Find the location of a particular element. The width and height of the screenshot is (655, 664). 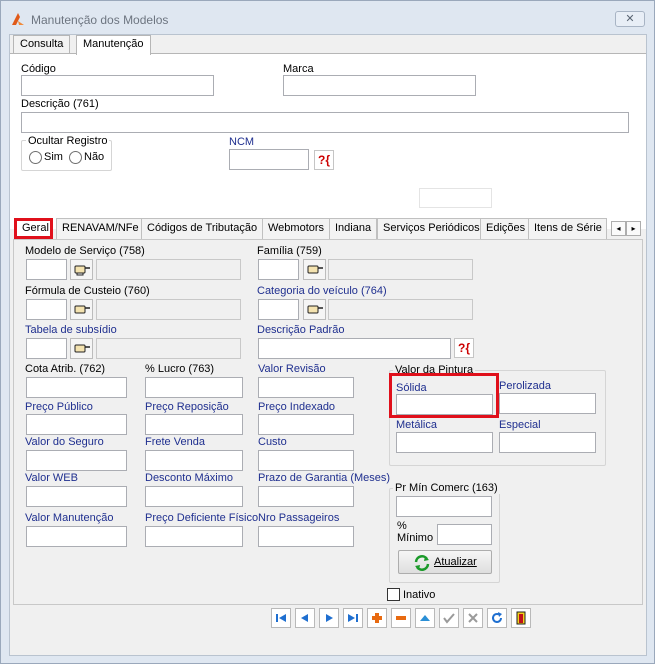

preco-indexado-input is located at coordinates (306, 424).